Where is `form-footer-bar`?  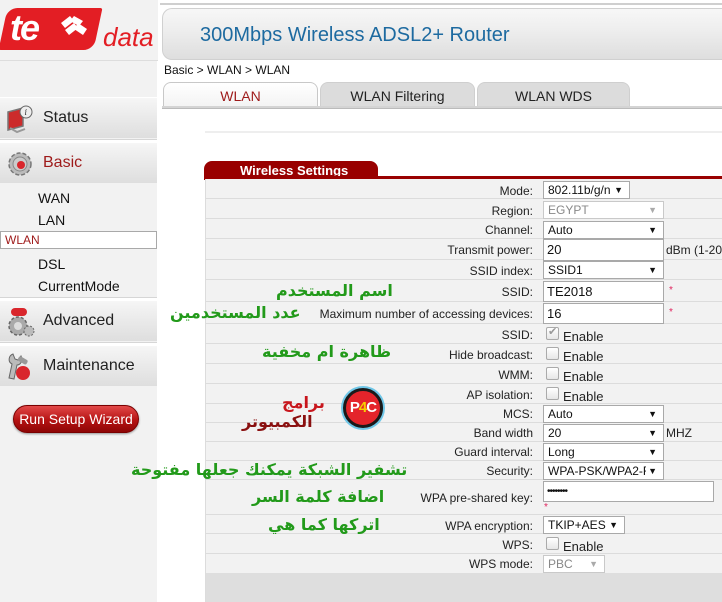
form-footer-bar is located at coordinates (464, 587).